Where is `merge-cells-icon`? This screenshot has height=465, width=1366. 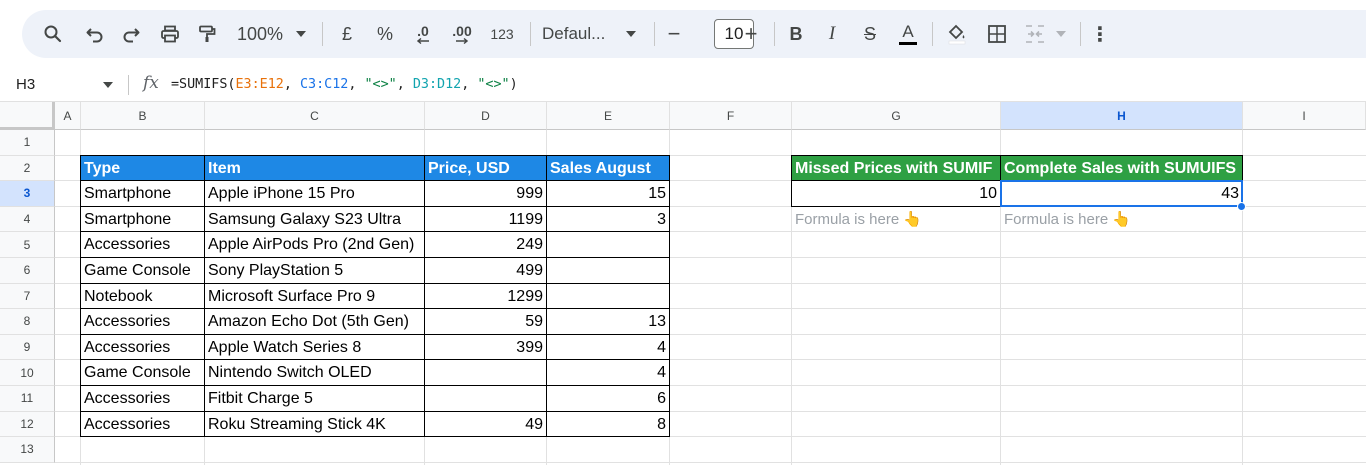
merge-cells-icon is located at coordinates (1035, 34).